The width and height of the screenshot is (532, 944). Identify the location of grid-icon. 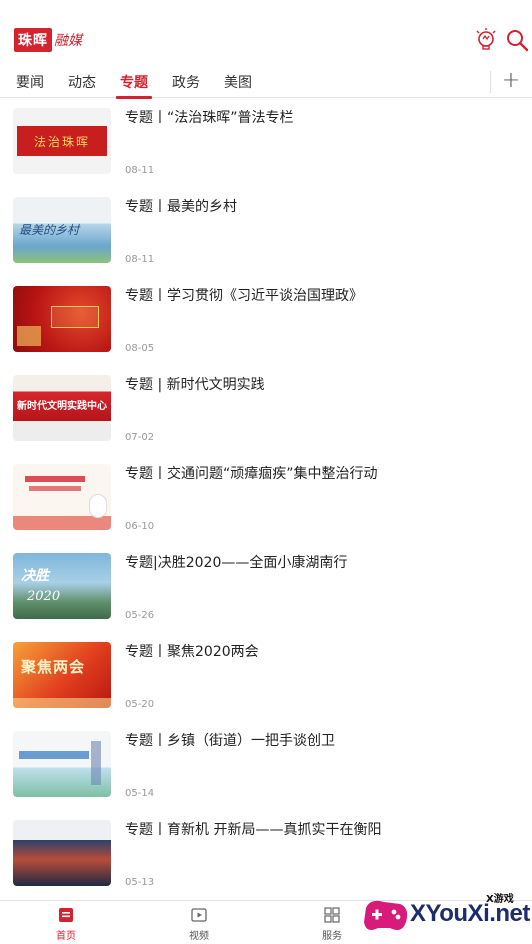
(332, 915).